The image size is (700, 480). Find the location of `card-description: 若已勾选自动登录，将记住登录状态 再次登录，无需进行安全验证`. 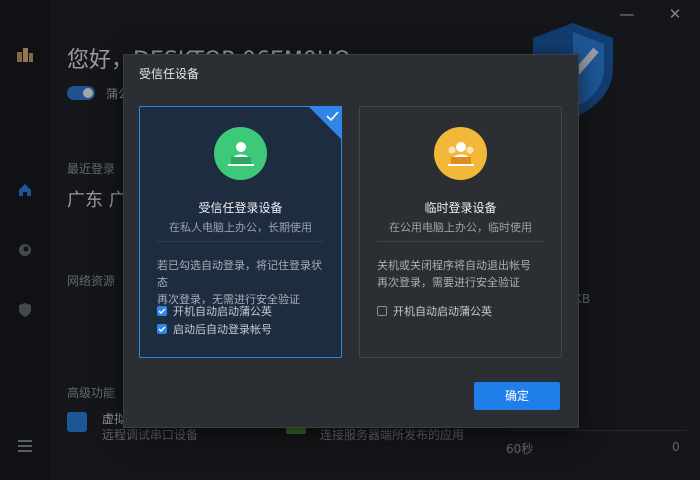

card-description: 若已勾选自动登录，将记住登录状态 再次登录，无需进行安全验证 is located at coordinates (242, 282).